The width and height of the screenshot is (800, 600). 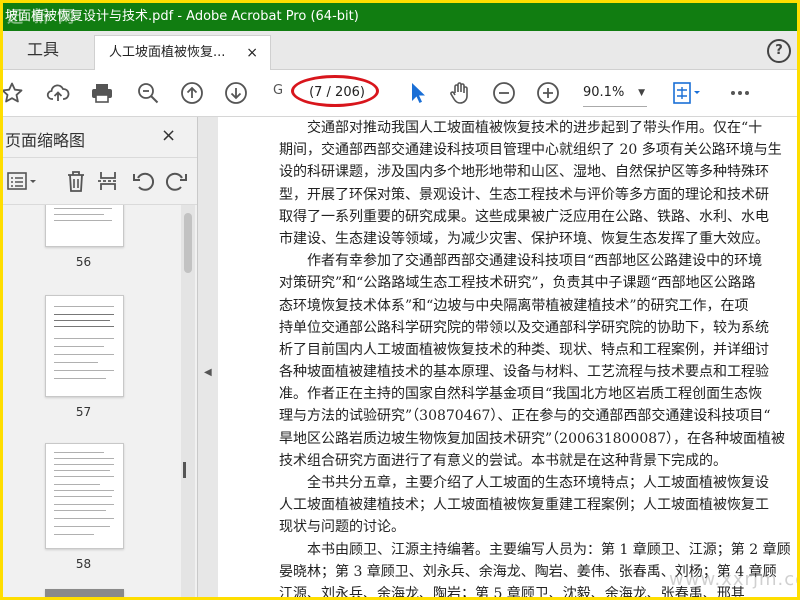 What do you see at coordinates (92, 401) in the screenshot?
I see `thumbnail-list: 56 57 58` at bounding box center [92, 401].